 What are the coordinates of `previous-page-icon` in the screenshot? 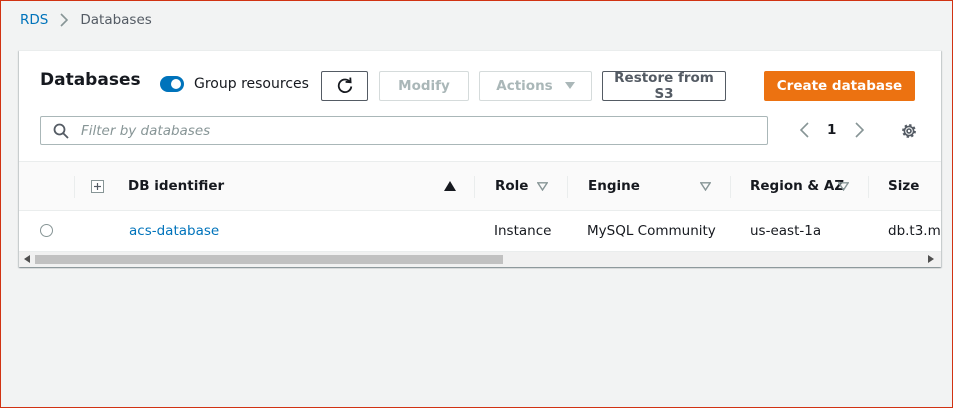 It's located at (804, 130).